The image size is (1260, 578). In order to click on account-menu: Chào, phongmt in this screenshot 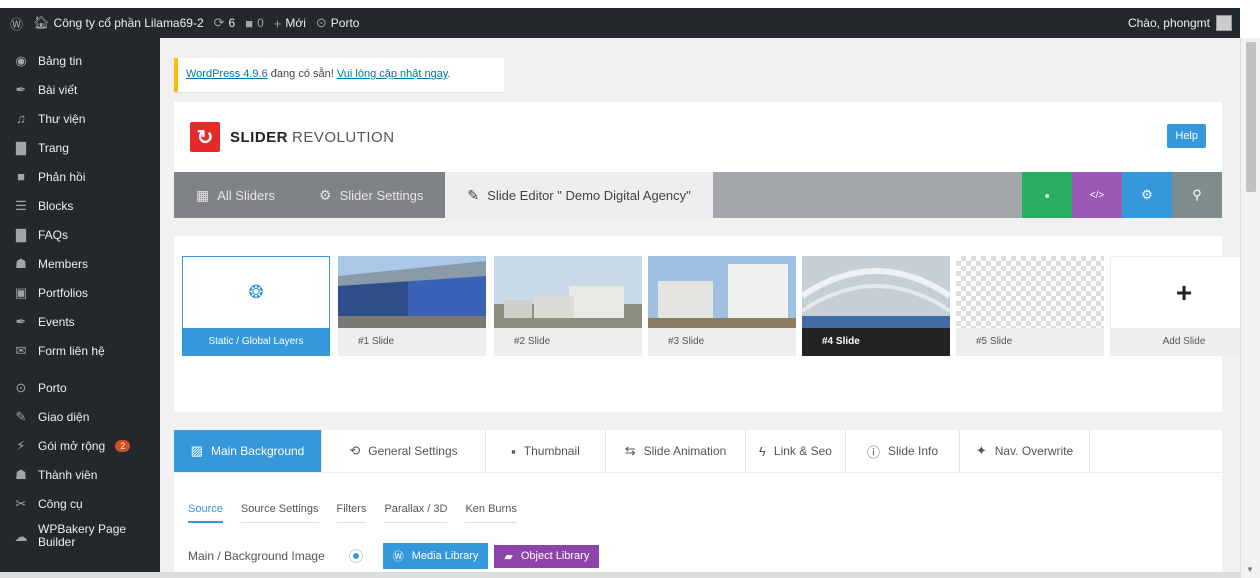, I will do `click(1180, 23)`.